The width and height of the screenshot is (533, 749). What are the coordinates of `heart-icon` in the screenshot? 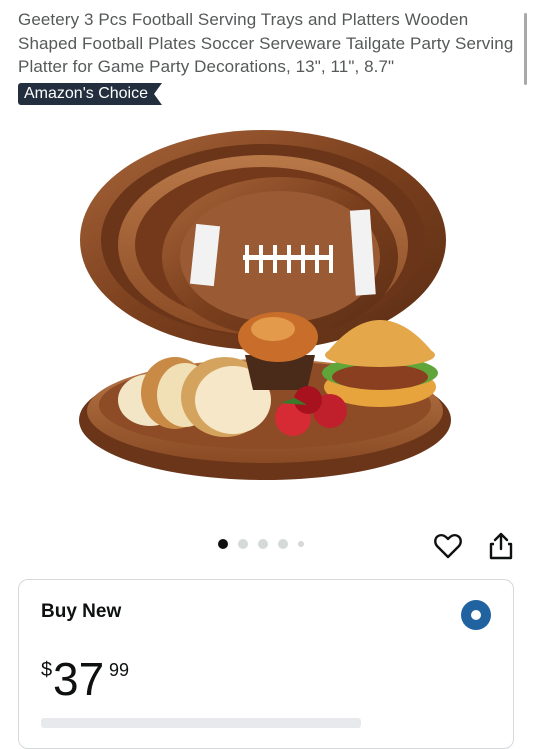 It's located at (448, 546).